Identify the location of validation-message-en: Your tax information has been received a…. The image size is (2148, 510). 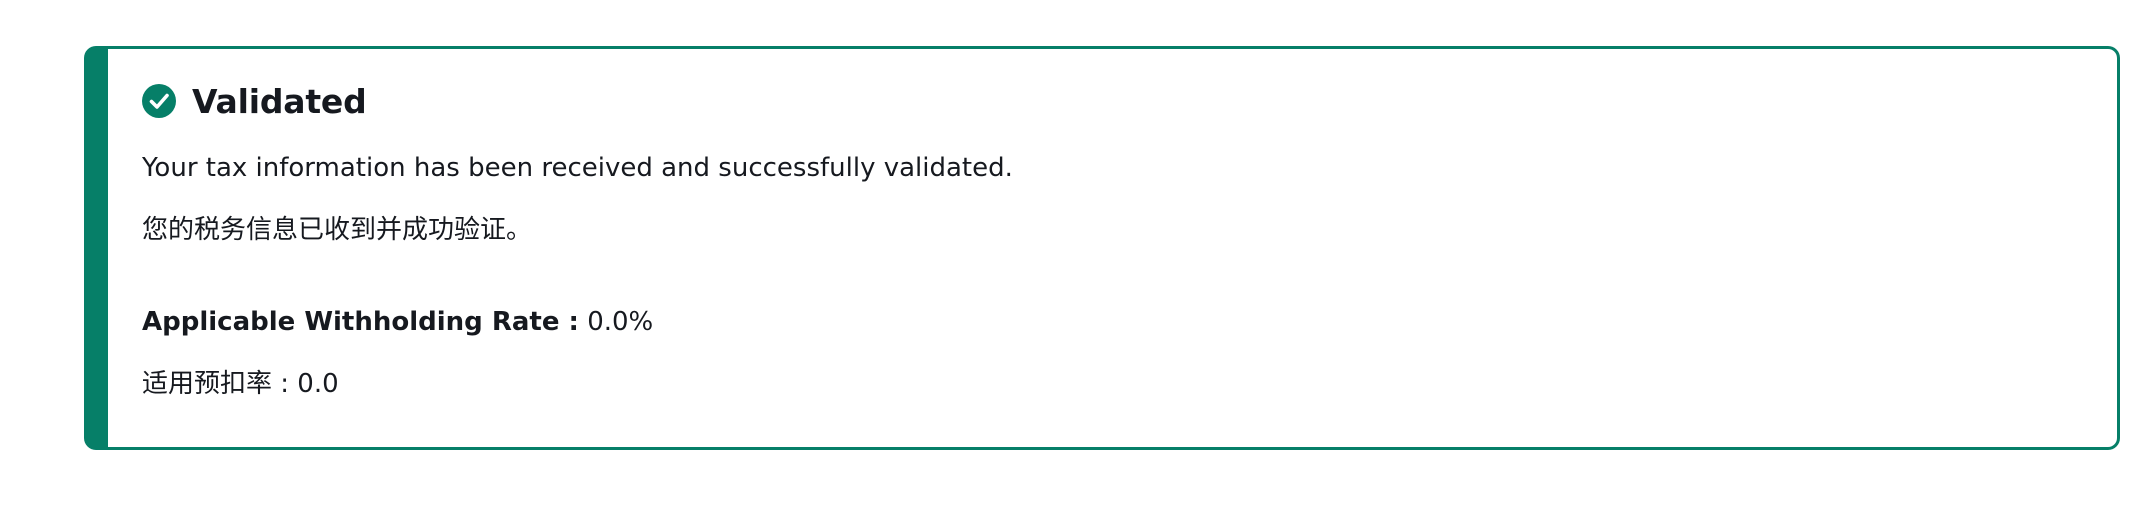
(577, 168).